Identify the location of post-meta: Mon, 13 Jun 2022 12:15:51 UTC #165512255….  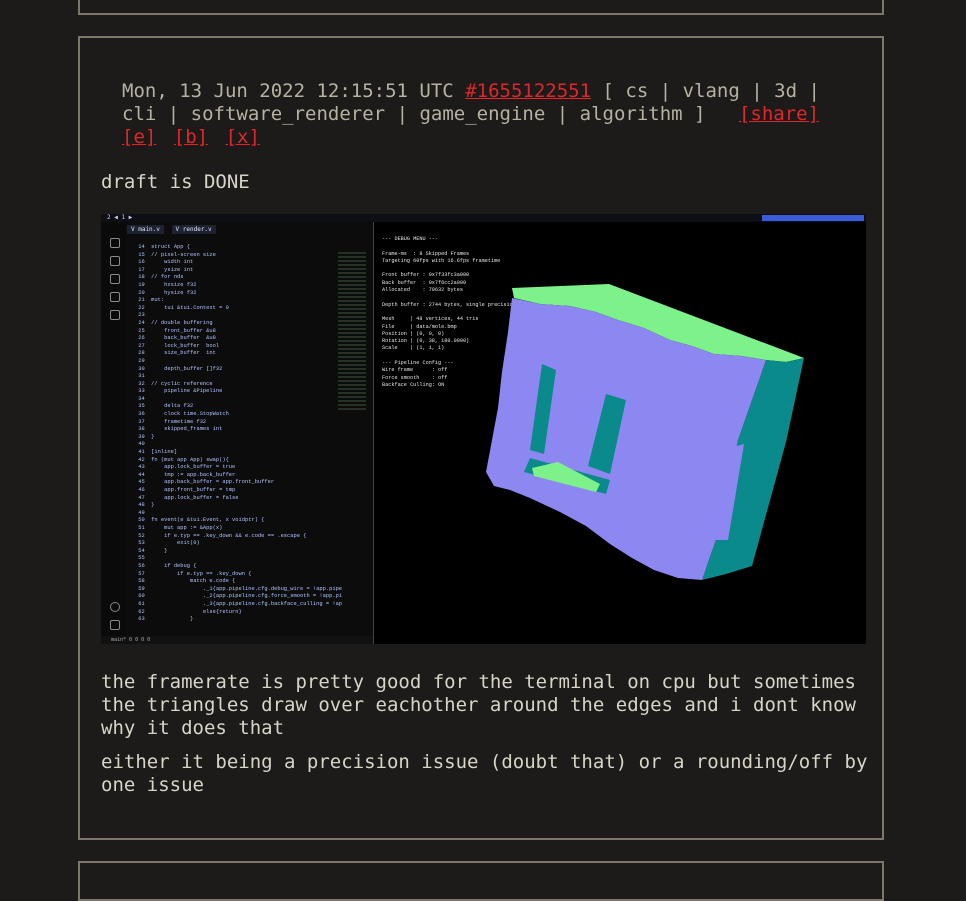
(487, 114).